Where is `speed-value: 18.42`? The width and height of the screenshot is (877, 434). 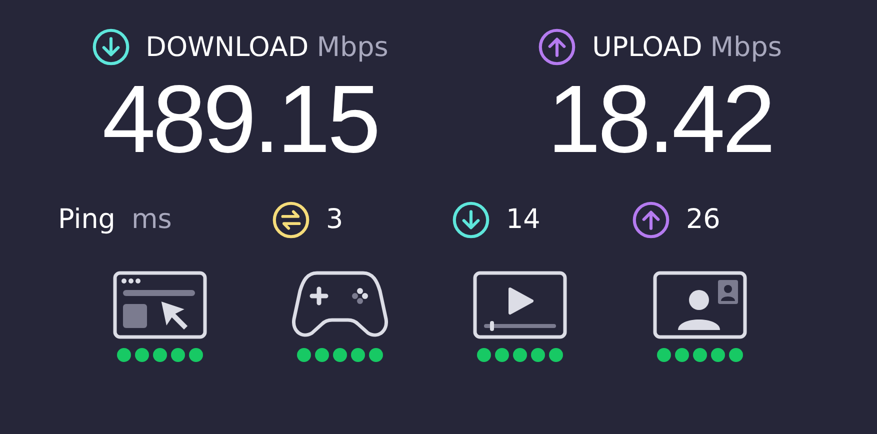 speed-value: 18.42 is located at coordinates (660, 120).